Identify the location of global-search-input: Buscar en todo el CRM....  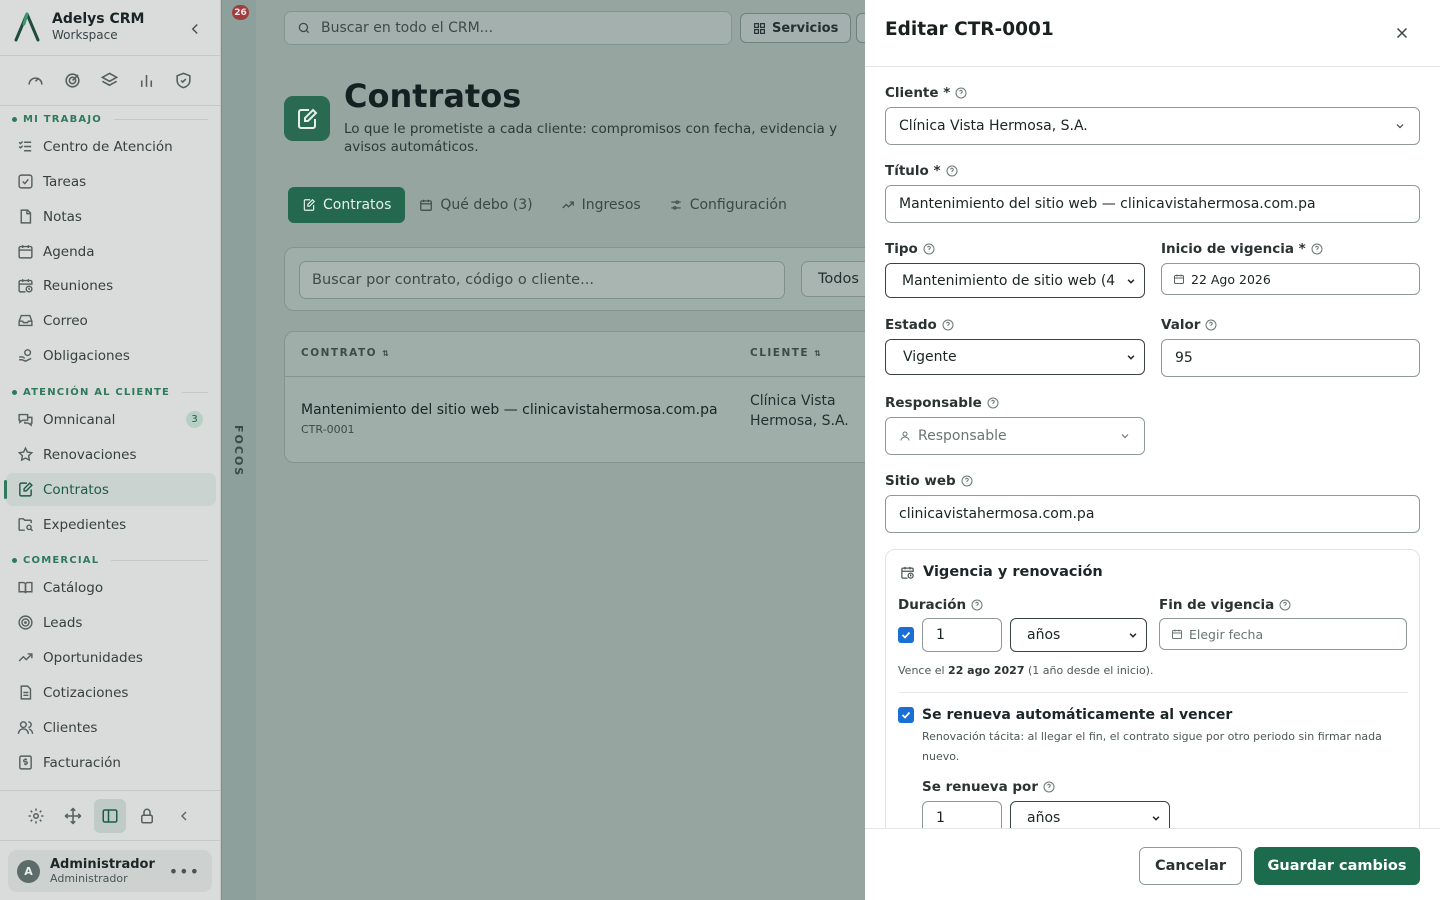
(508, 28).